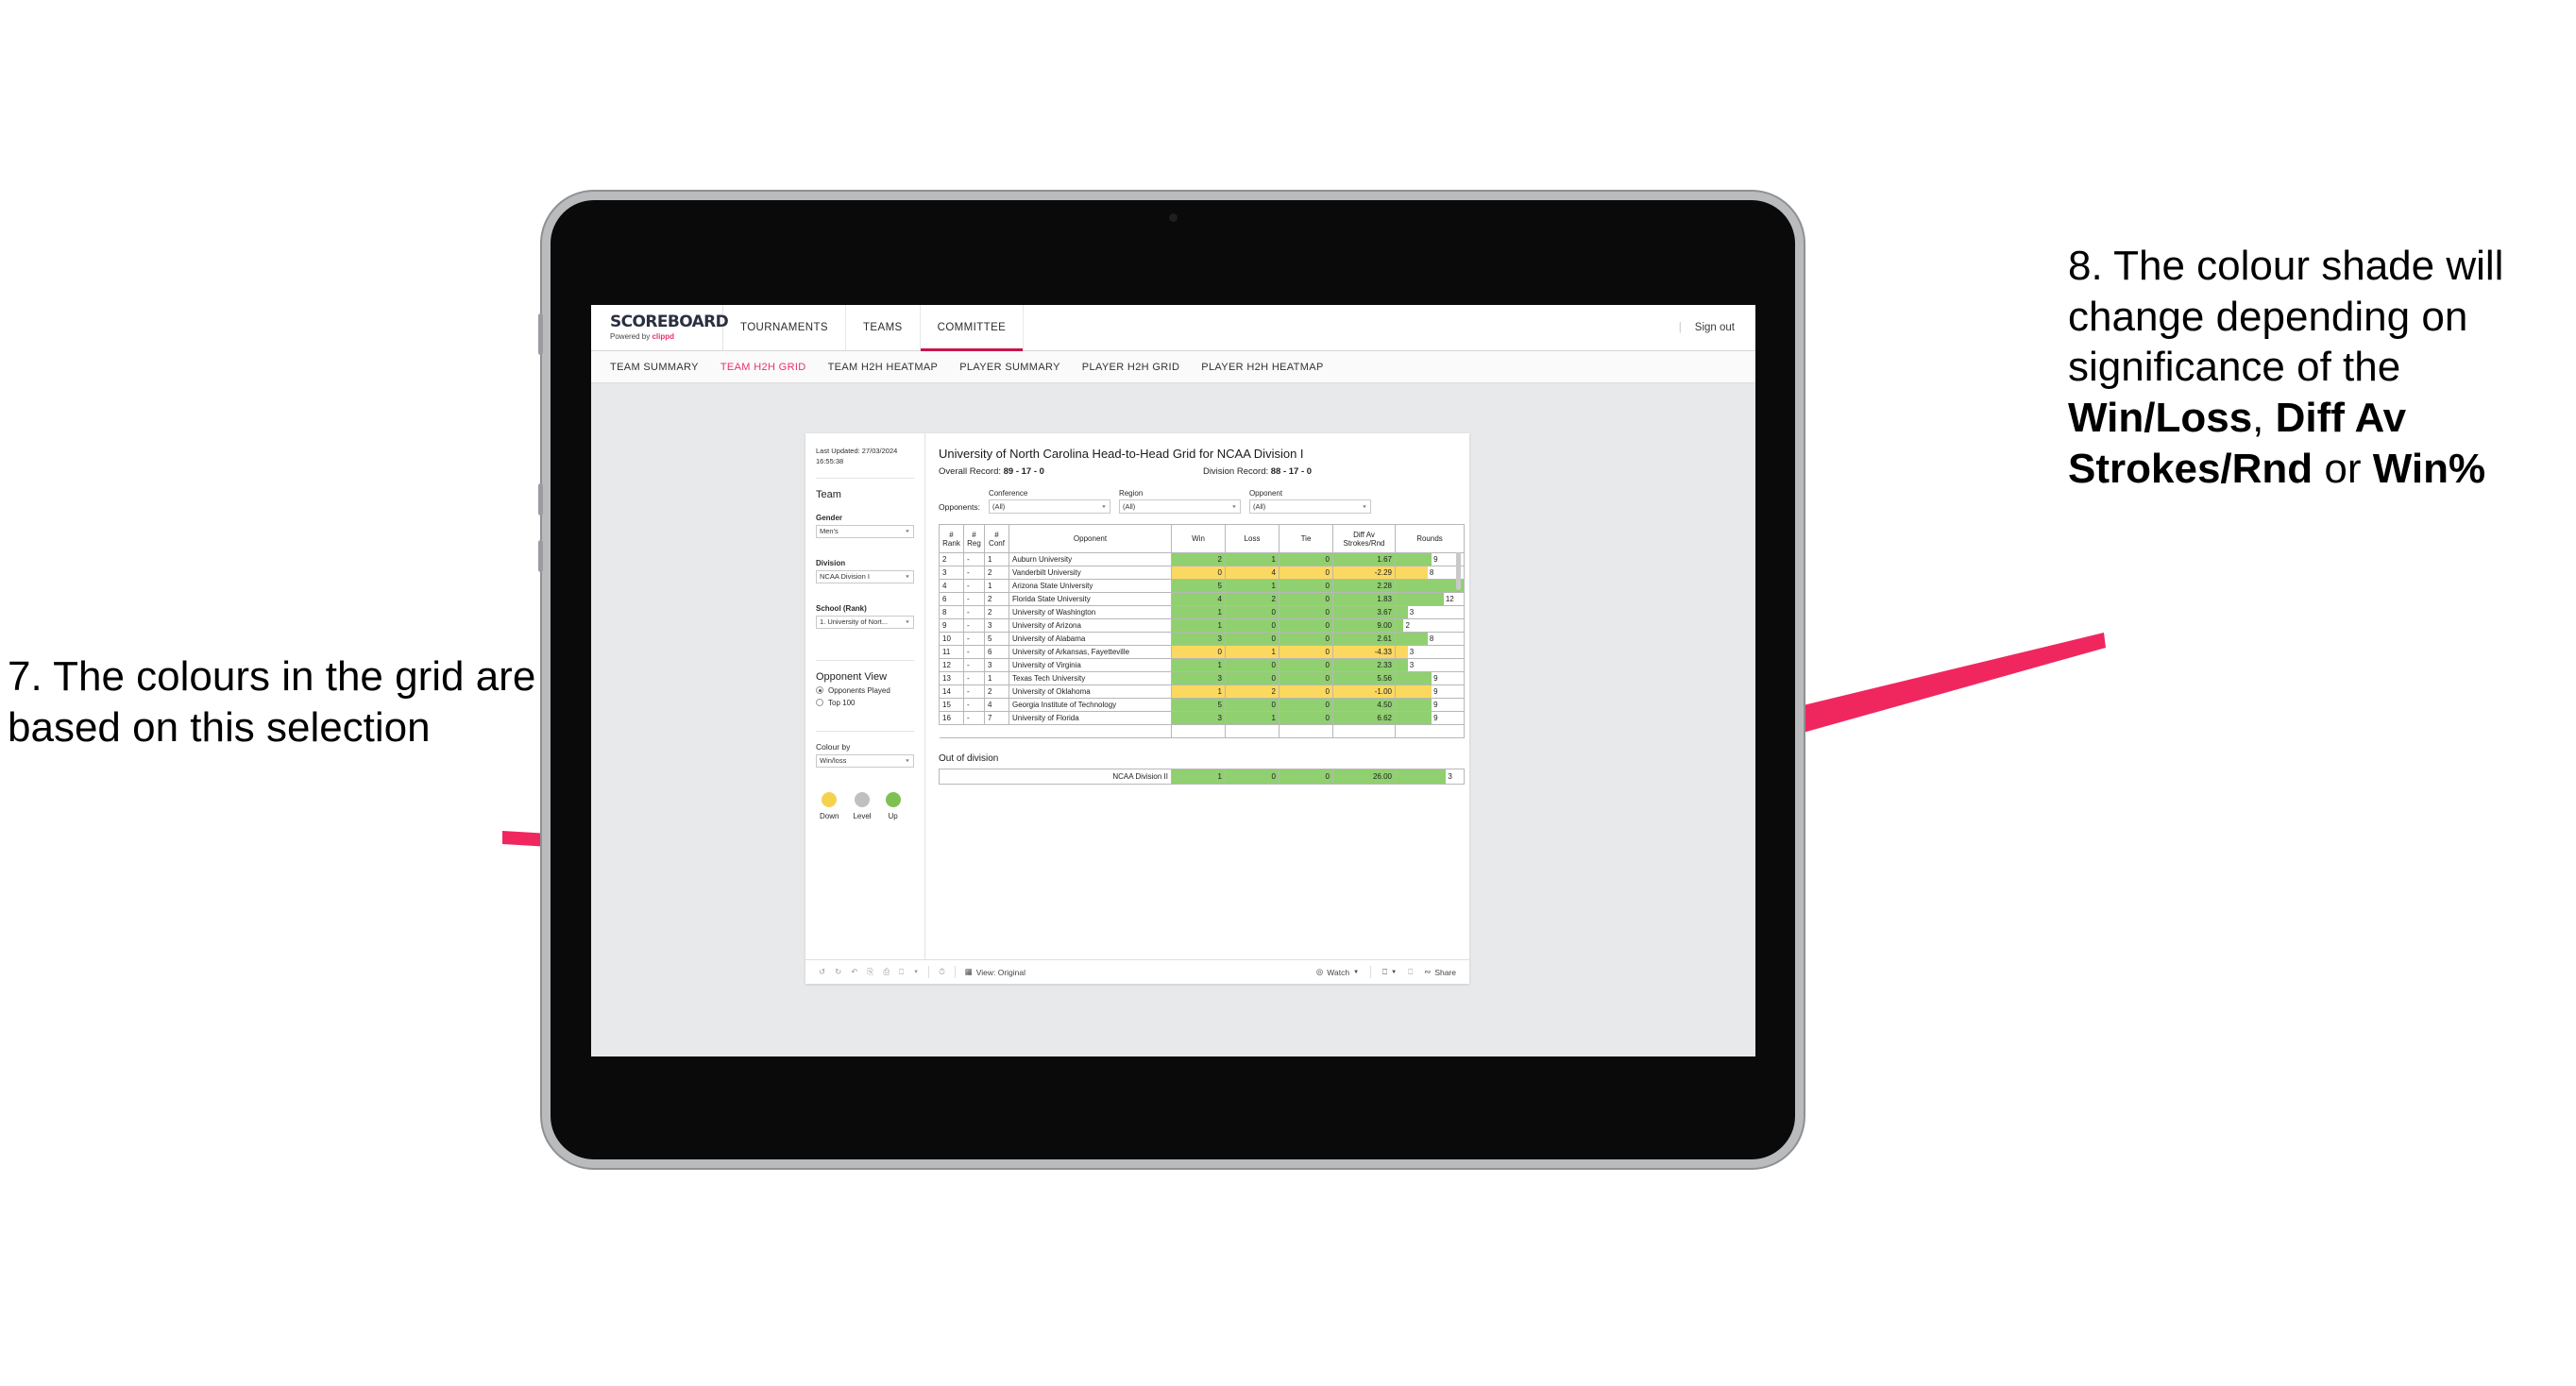 The image size is (2576, 1386). I want to click on table-row: 13-1 Texas Tech University 3 0 0 5.56 9, so click(1202, 678).